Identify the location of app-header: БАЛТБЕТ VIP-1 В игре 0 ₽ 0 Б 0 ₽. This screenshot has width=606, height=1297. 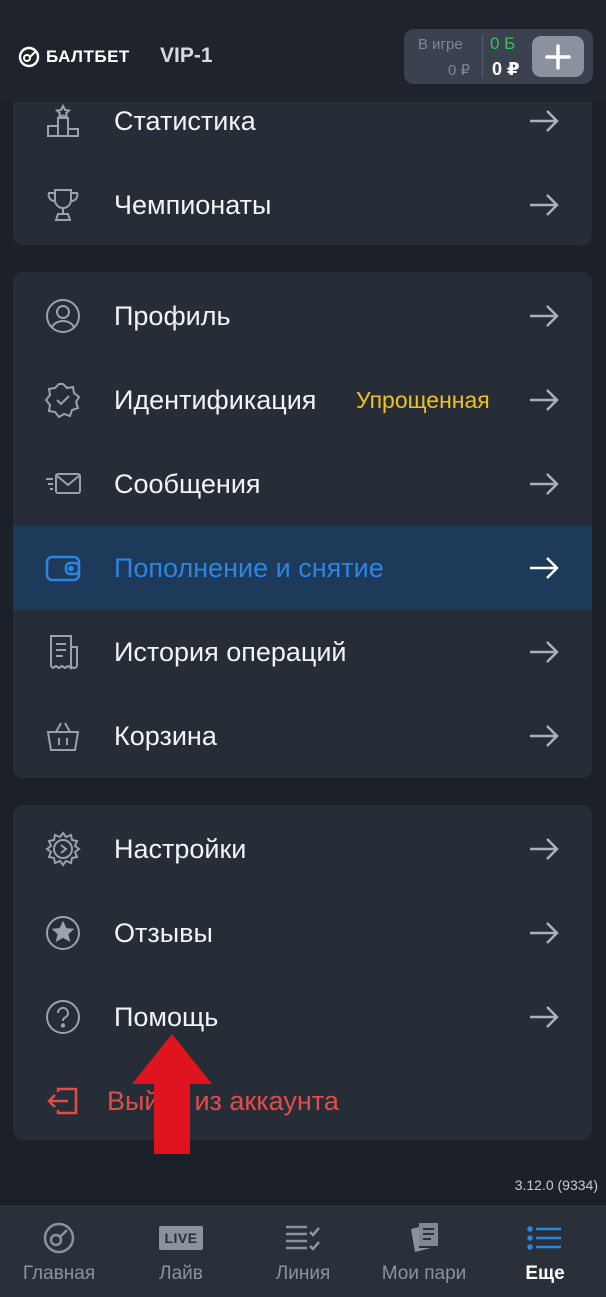
(303, 51).